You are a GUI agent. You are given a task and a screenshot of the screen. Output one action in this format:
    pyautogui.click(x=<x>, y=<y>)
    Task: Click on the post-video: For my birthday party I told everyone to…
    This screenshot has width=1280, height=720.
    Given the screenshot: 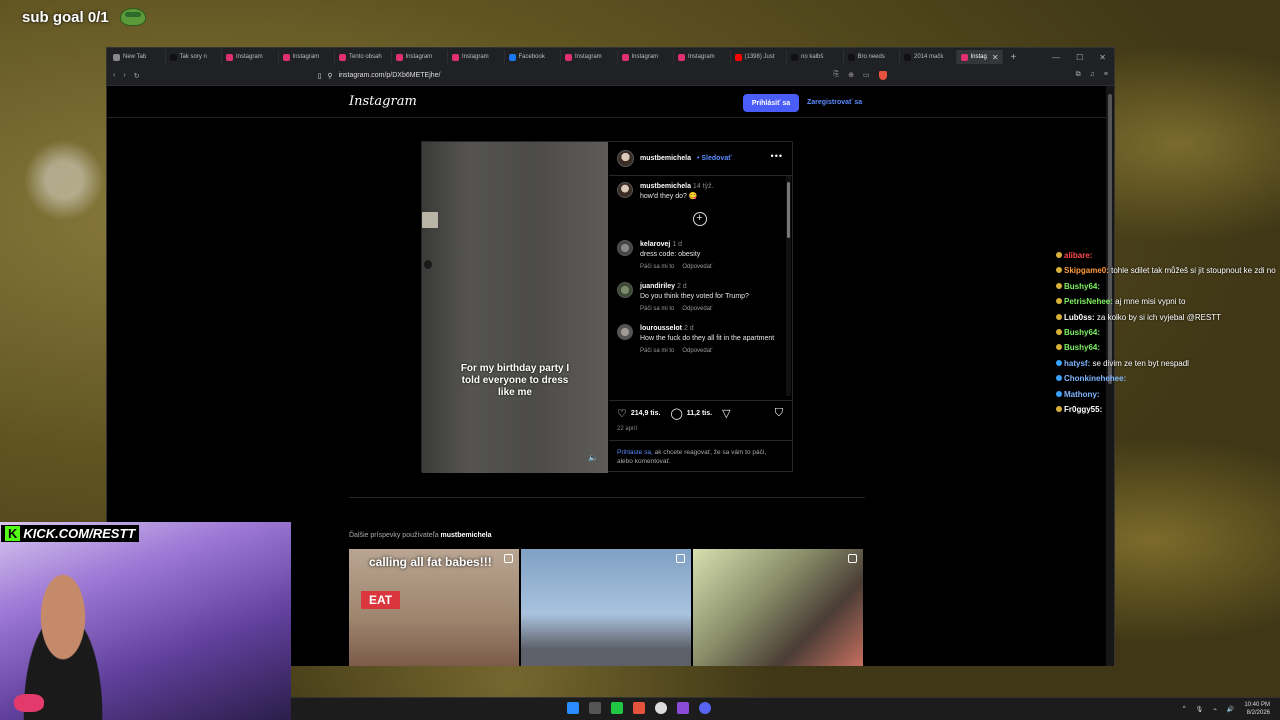 What is the action you would take?
    pyautogui.click(x=515, y=307)
    